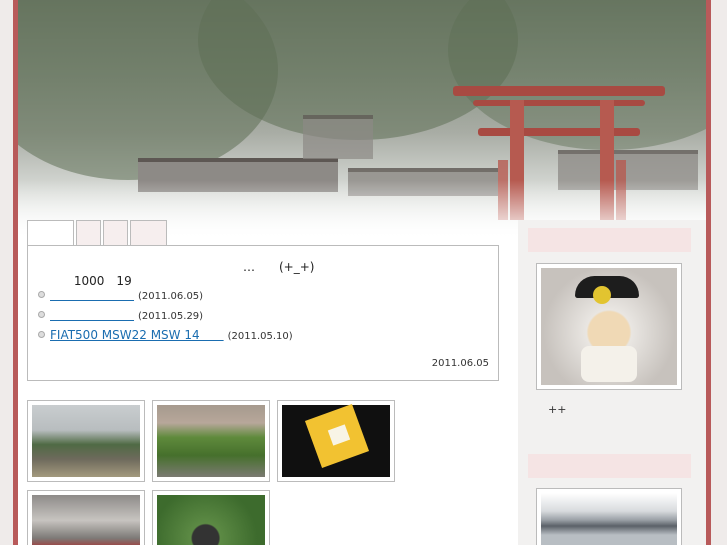 Image resolution: width=727 pixels, height=545 pixels. What do you see at coordinates (279, 267) in the screenshot?
I see `post-title-right: … (+_+)` at bounding box center [279, 267].